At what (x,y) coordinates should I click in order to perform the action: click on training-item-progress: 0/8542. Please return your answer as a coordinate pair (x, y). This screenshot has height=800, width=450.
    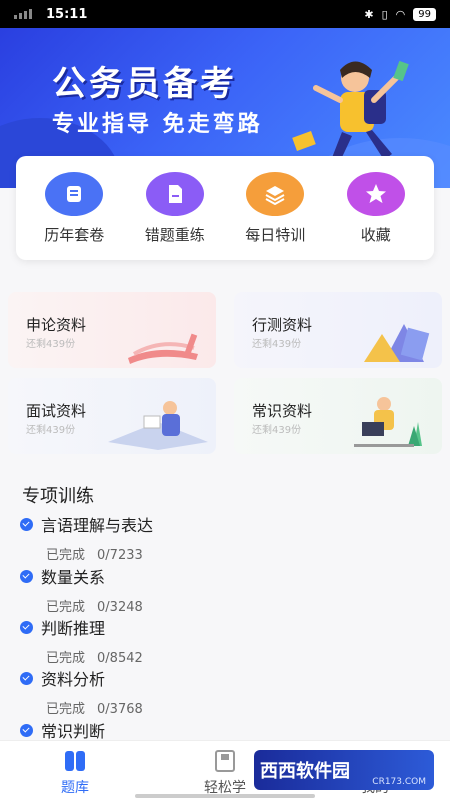
    Looking at the image, I should click on (120, 658).